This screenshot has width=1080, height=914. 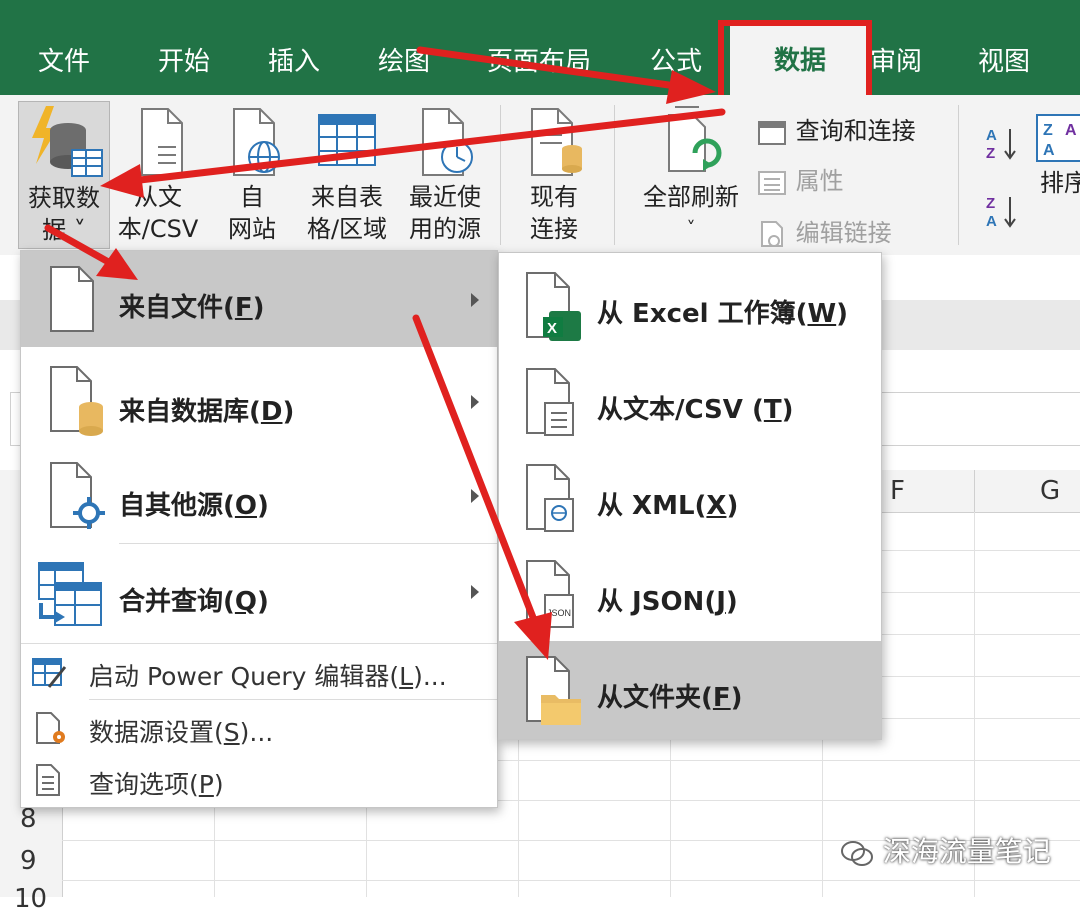 I want to click on row-header-9: 9, so click(x=28, y=861).